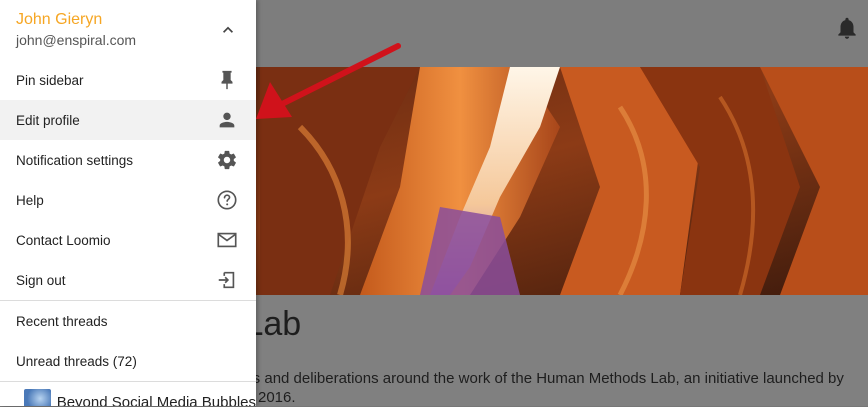  Describe the element at coordinates (156, 400) in the screenshot. I see `group-name: Beyond Social Media Bubbles` at that location.